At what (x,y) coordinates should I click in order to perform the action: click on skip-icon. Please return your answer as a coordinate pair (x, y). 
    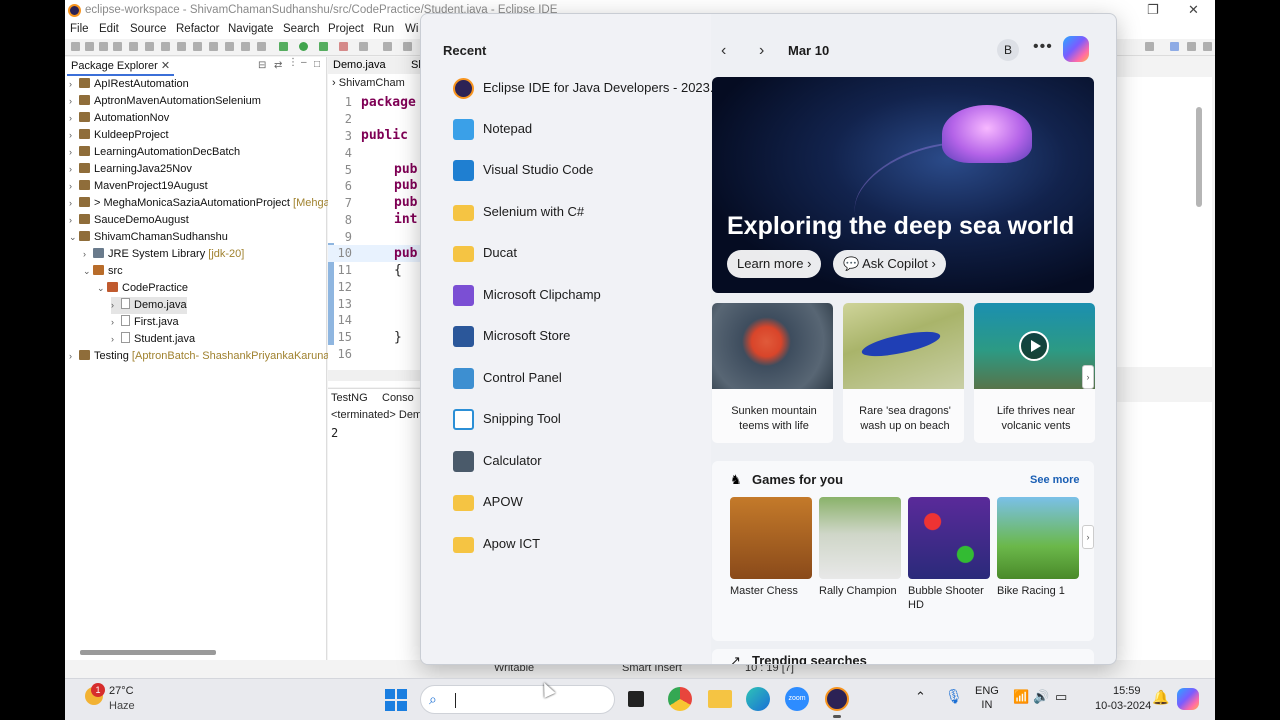
    Looking at the image, I should click on (149, 46).